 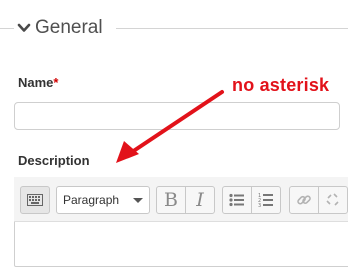 I want to click on numbered-list-icon: 1 2 3, so click(x=265, y=200).